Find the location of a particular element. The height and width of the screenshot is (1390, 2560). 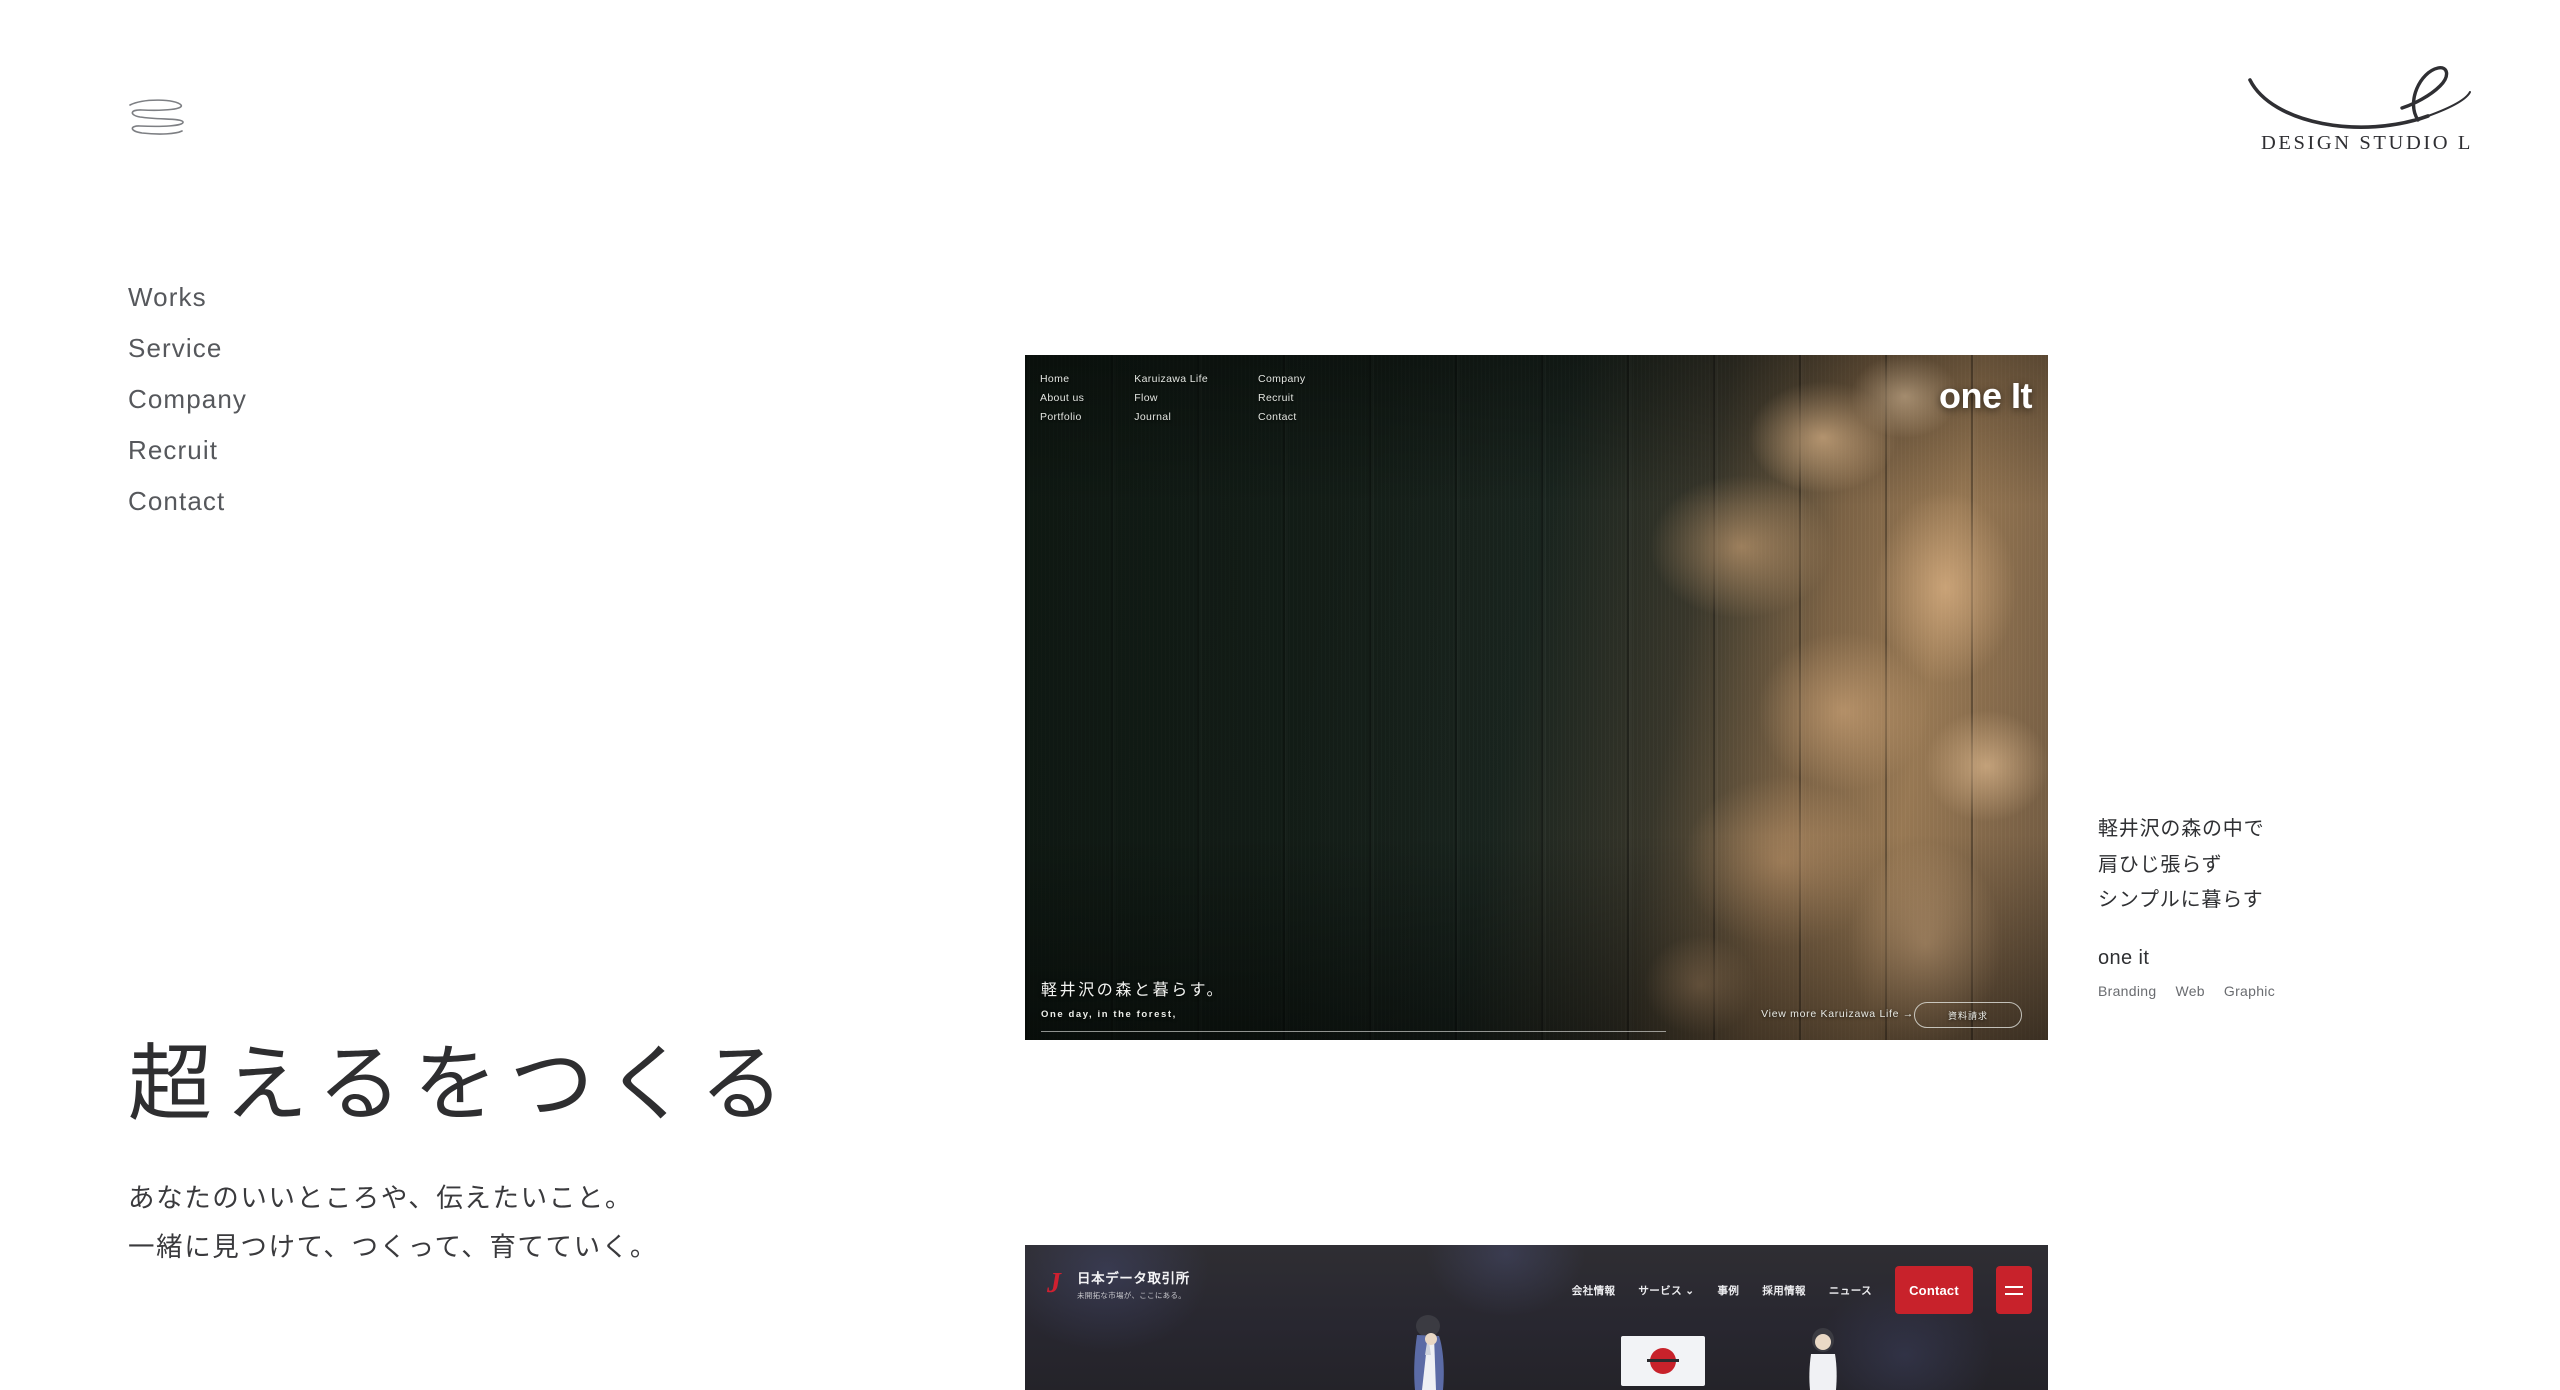

thumb-nav-home: Home is located at coordinates (1062, 379).